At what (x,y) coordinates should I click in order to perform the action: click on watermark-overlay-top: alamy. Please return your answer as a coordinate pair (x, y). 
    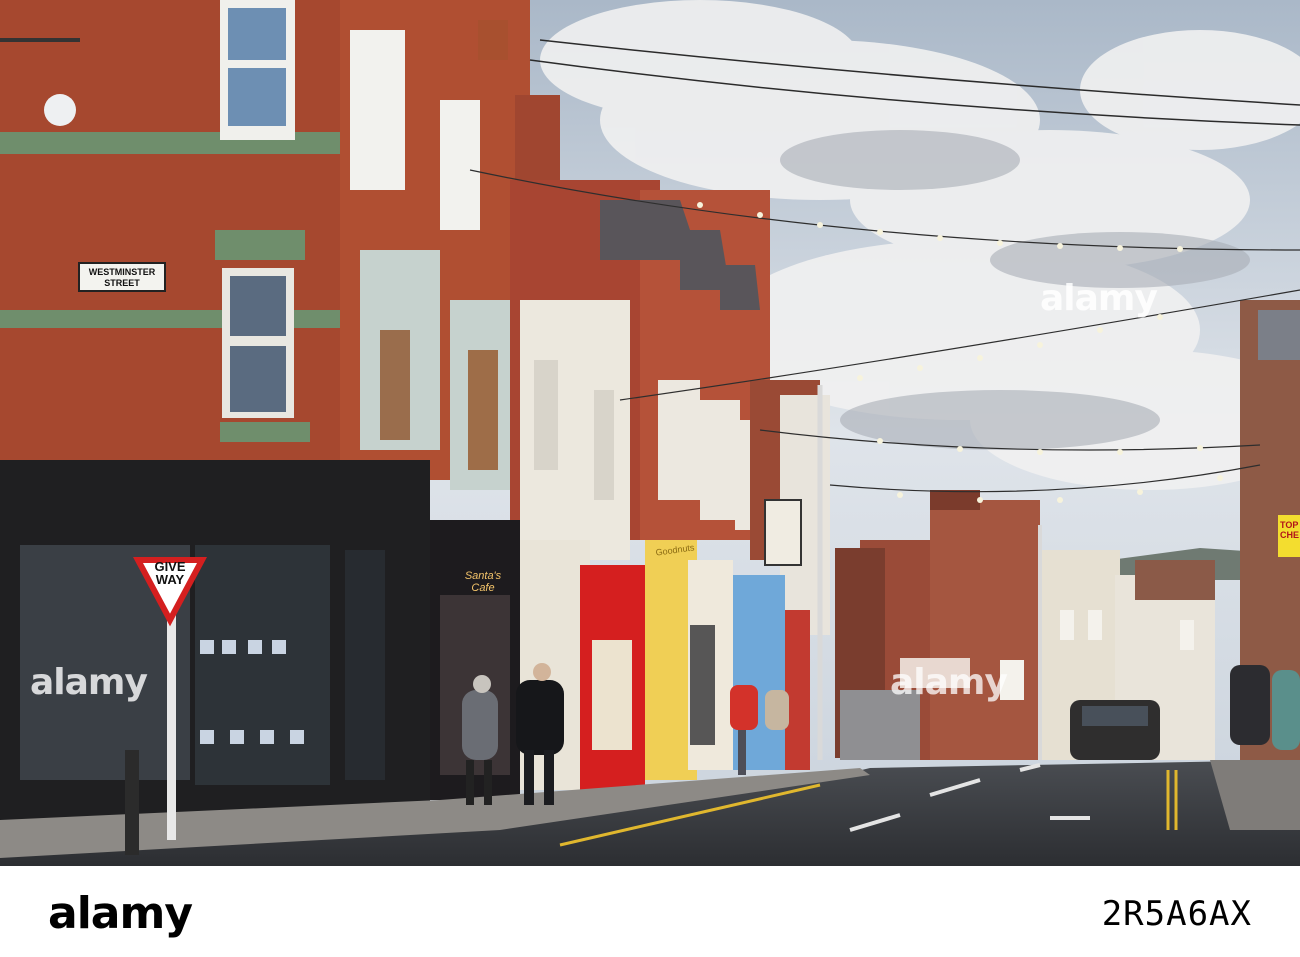
    Looking at the image, I should click on (1099, 298).